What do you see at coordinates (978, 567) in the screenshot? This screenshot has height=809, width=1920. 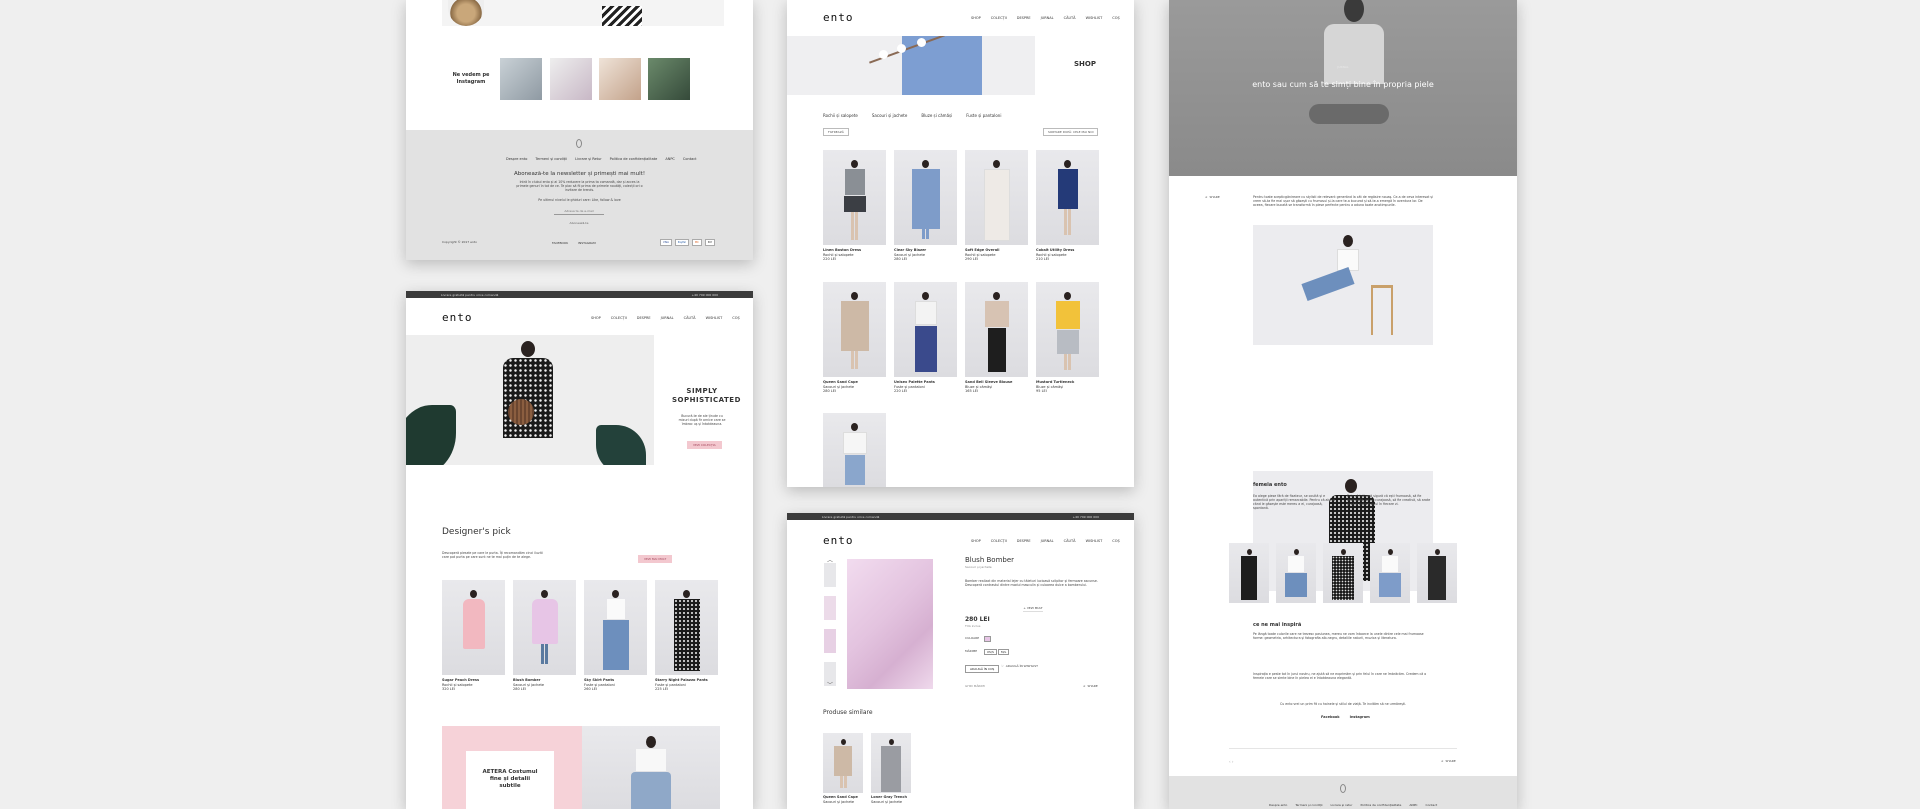 I see `product-category: Sacouri și jachete` at bounding box center [978, 567].